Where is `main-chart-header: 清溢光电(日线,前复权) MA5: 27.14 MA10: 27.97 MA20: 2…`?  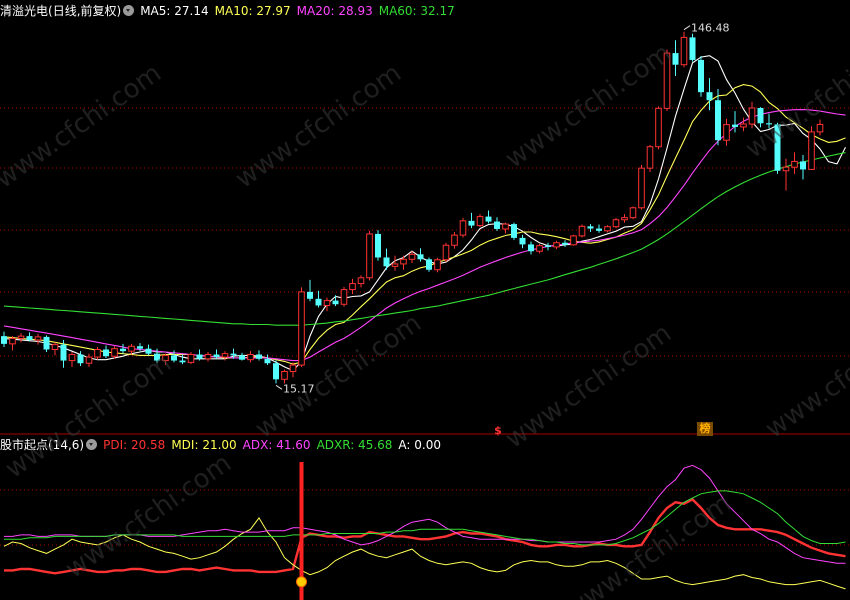 main-chart-header: 清溢光电(日线,前复权) MA5: 27.14 MA10: 27.97 MA20: 2… is located at coordinates (233, 11).